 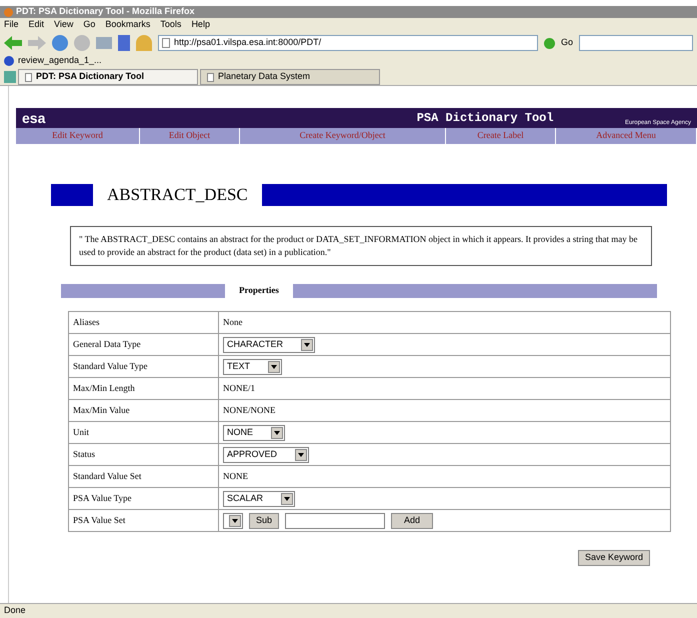 I want to click on dropdown-select: SCALAR, so click(x=259, y=498).